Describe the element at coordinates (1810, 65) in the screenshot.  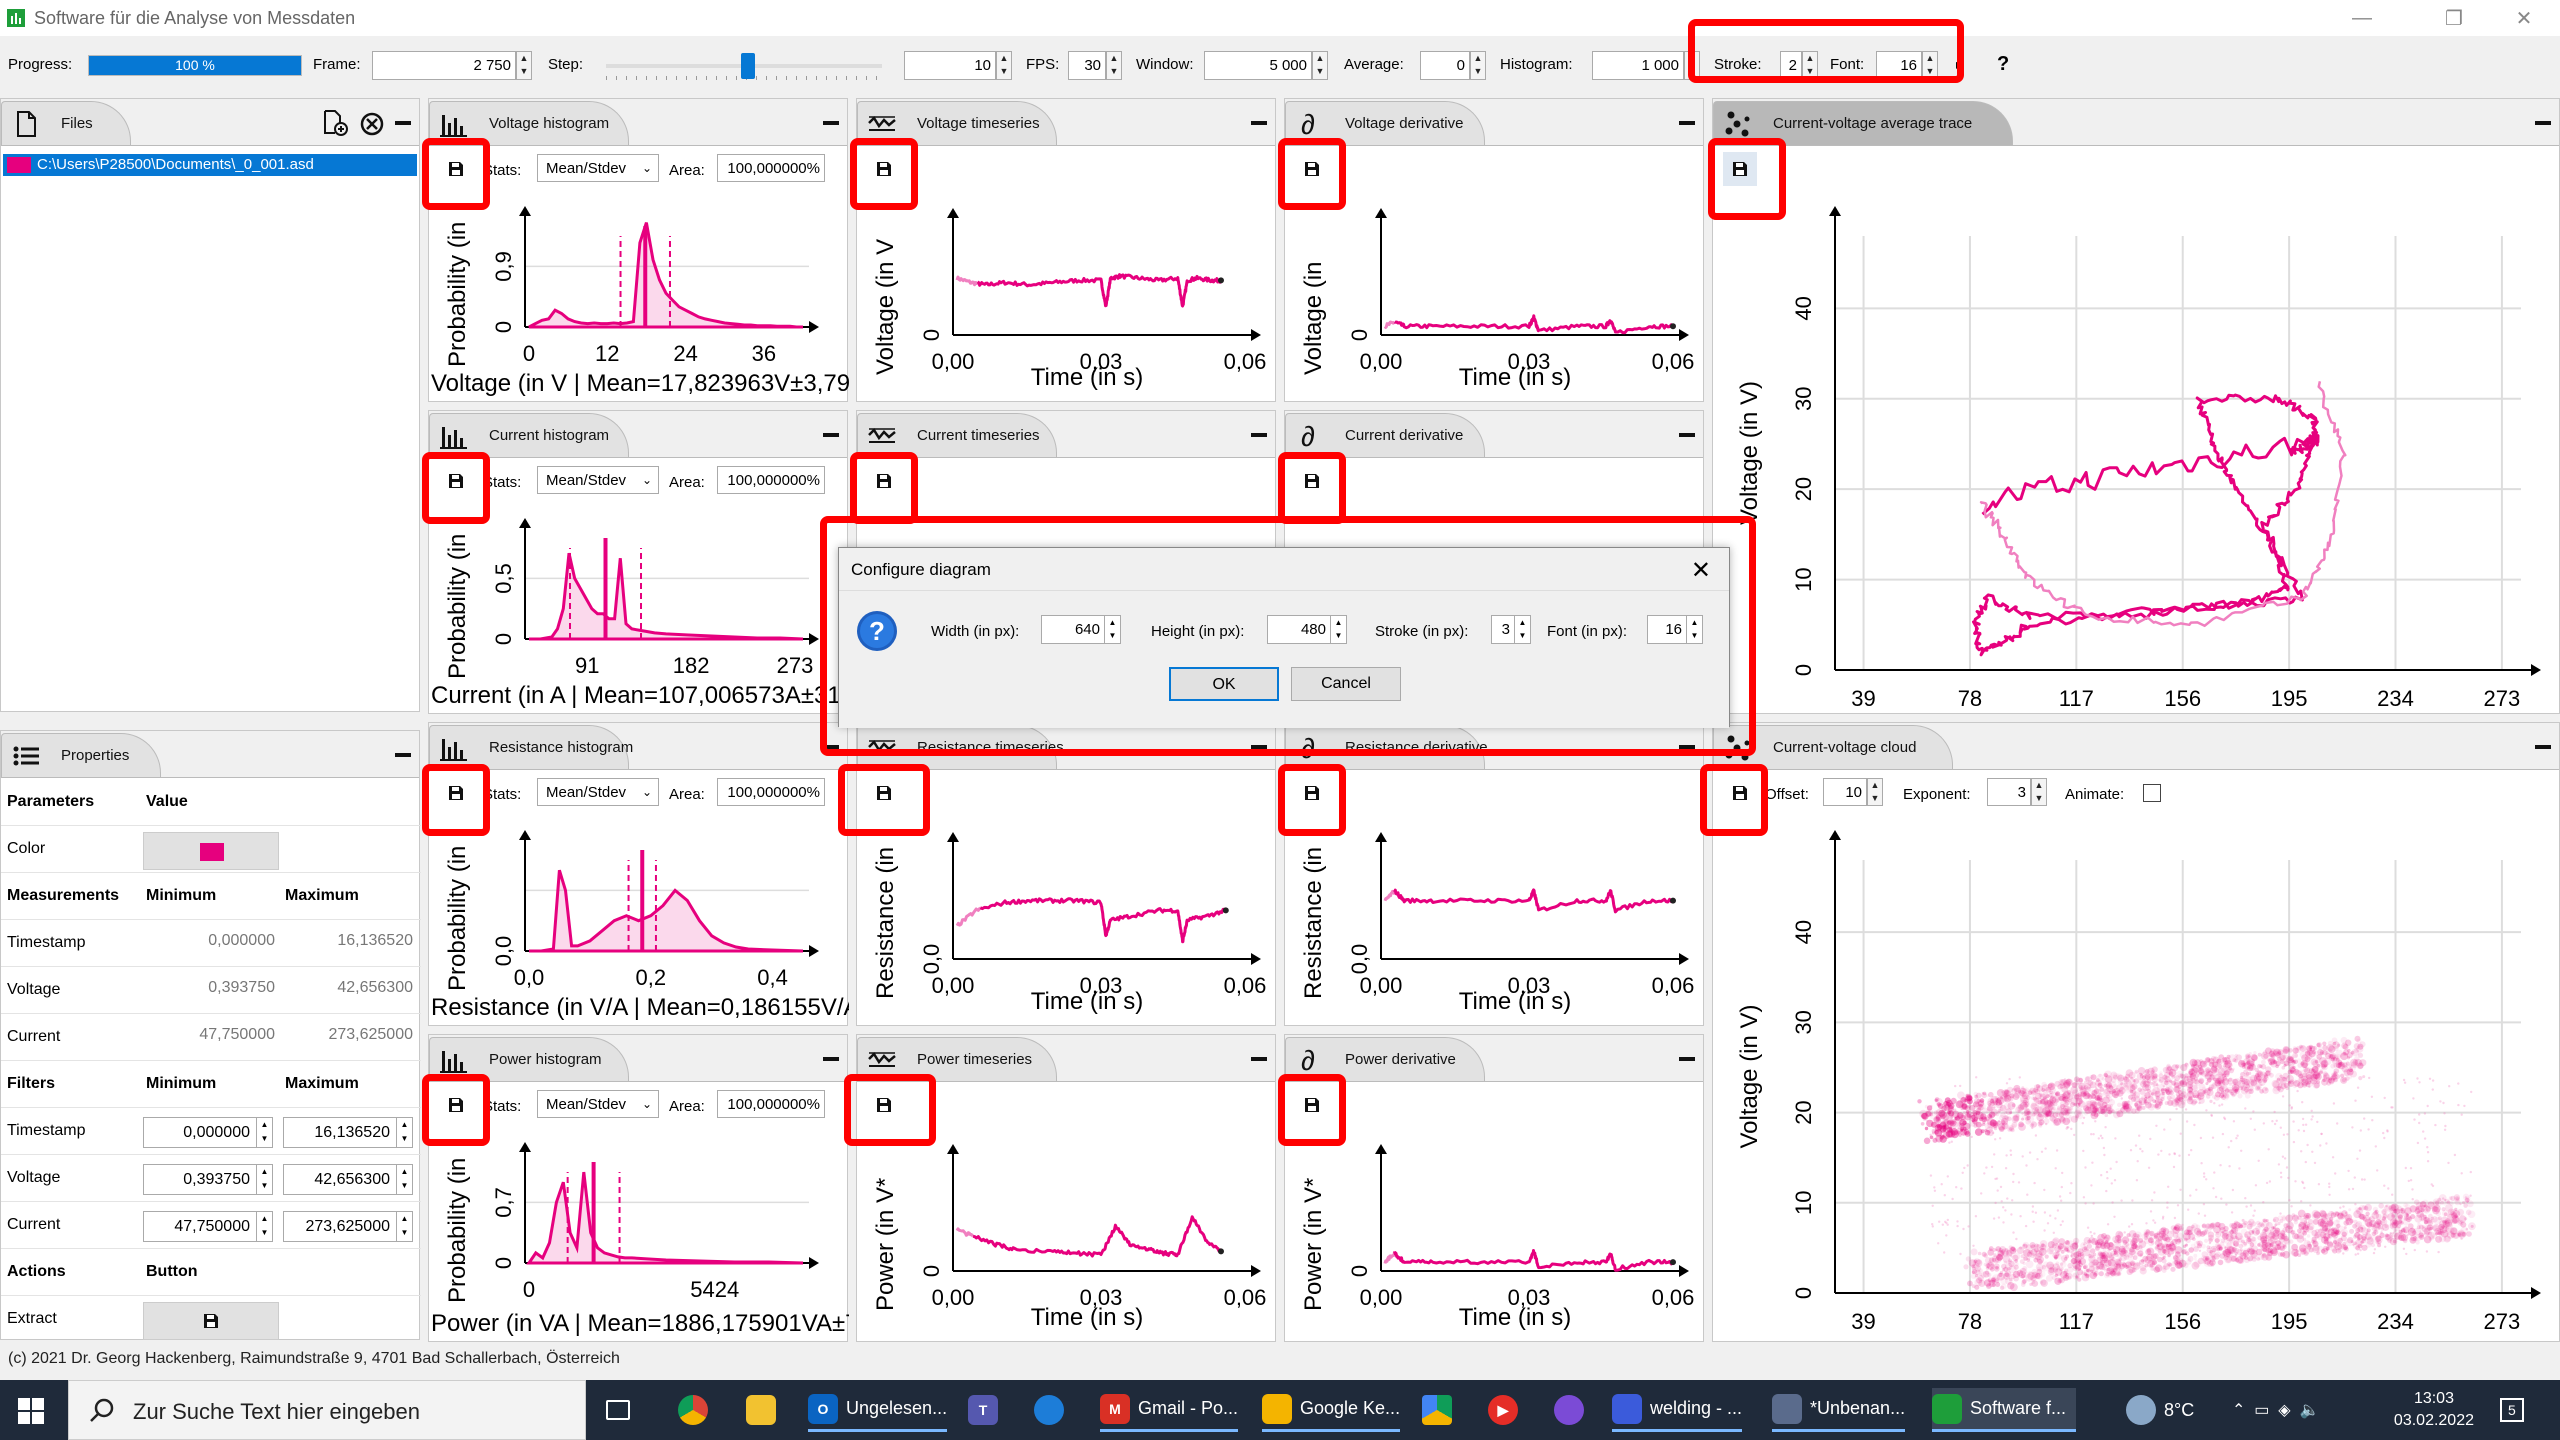
I see `stroke-spinner: ▲ ▼` at that location.